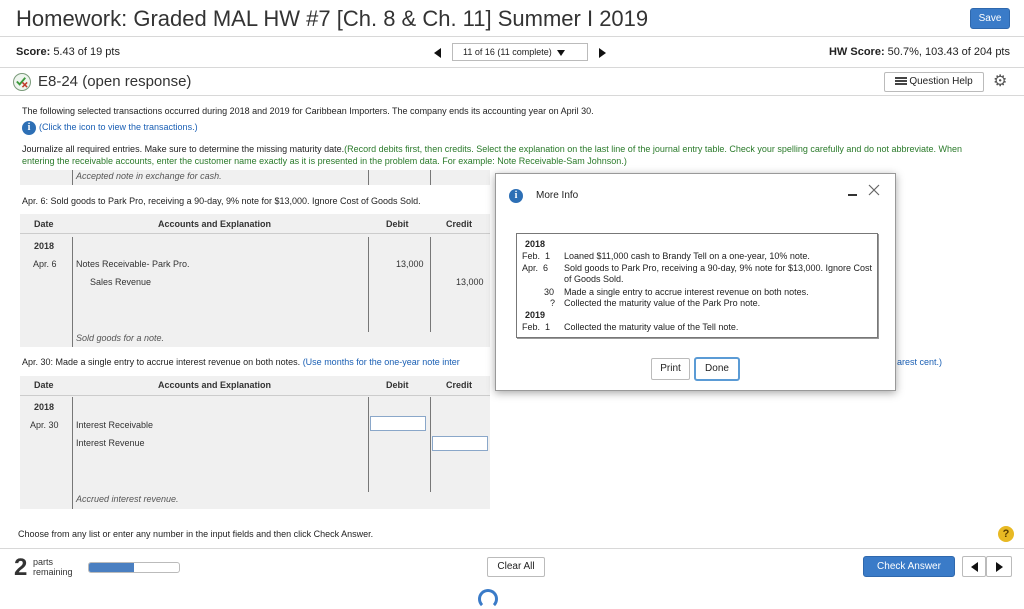  What do you see at coordinates (941, 81) in the screenshot?
I see `question-help-label: Question Help` at bounding box center [941, 81].